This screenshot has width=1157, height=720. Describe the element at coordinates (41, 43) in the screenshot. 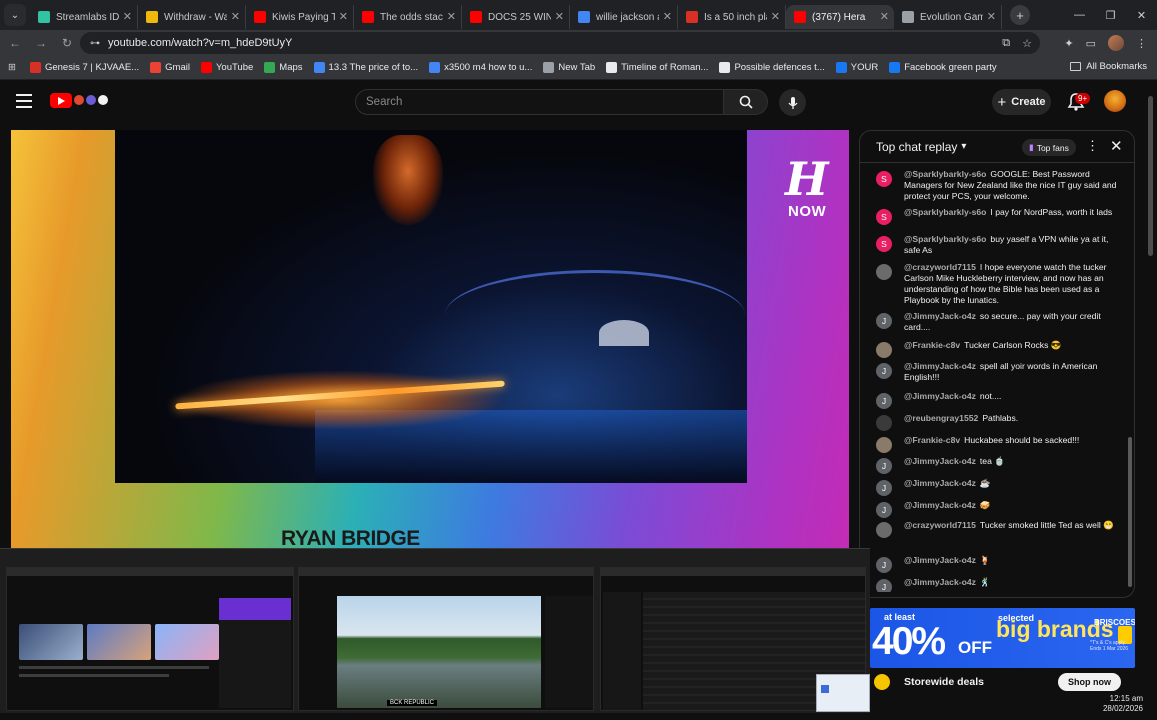

I see `forward-button: →` at that location.